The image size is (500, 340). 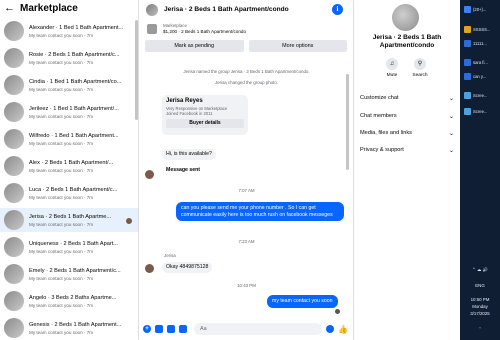 What do you see at coordinates (480, 327) in the screenshot?
I see `notification-icon: ▫` at bounding box center [480, 327].